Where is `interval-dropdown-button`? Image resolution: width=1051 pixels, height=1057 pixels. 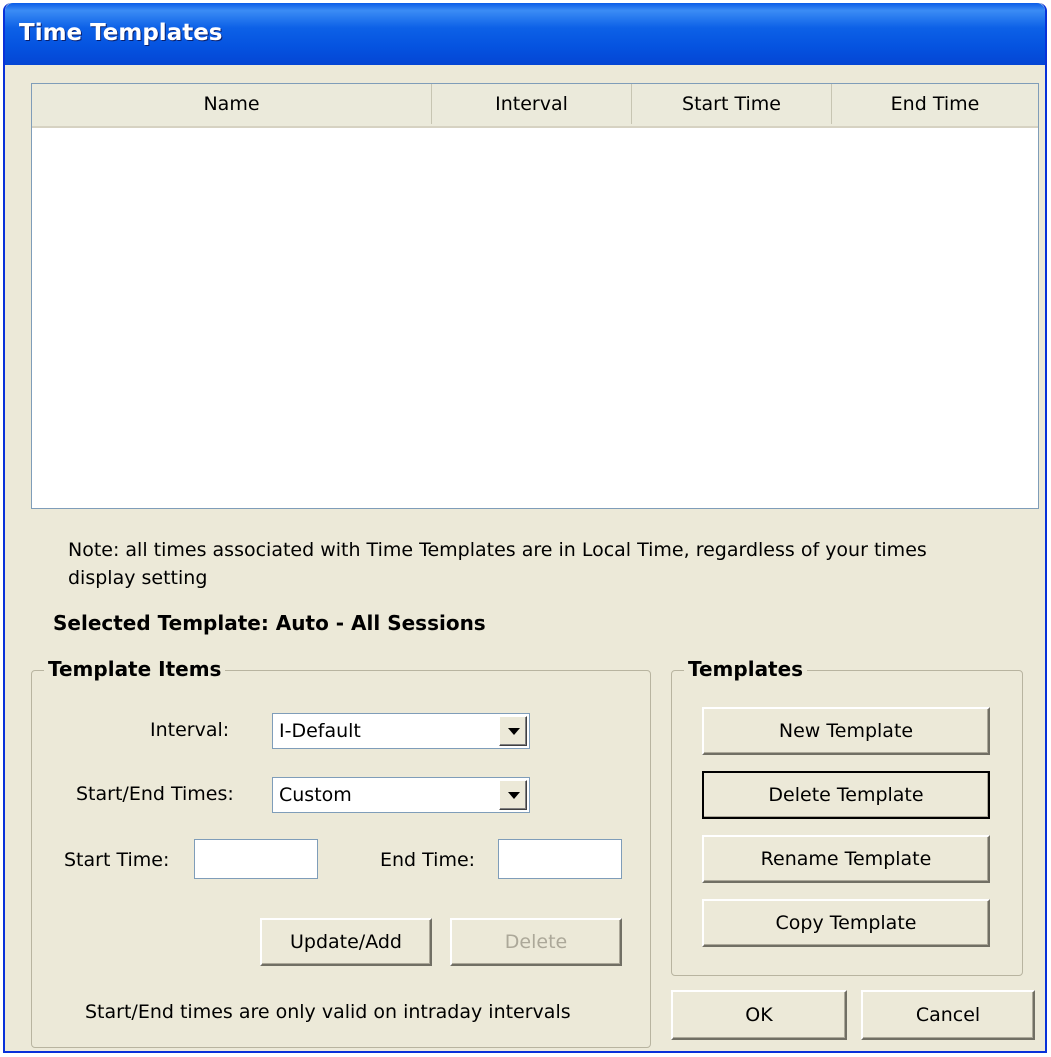 interval-dropdown-button is located at coordinates (513, 731).